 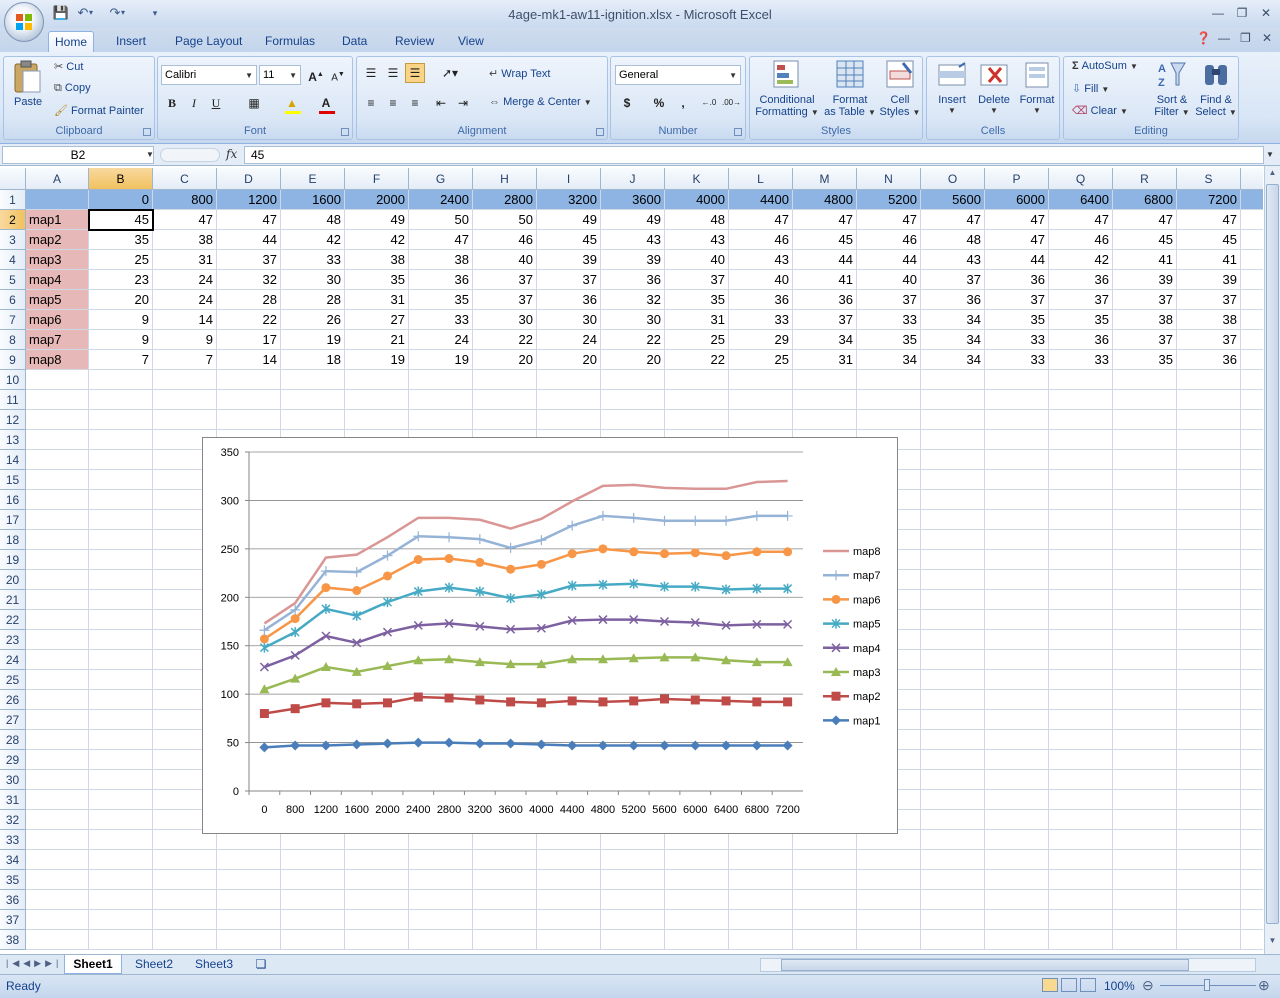 I want to click on column-header: M, so click(x=825, y=179).